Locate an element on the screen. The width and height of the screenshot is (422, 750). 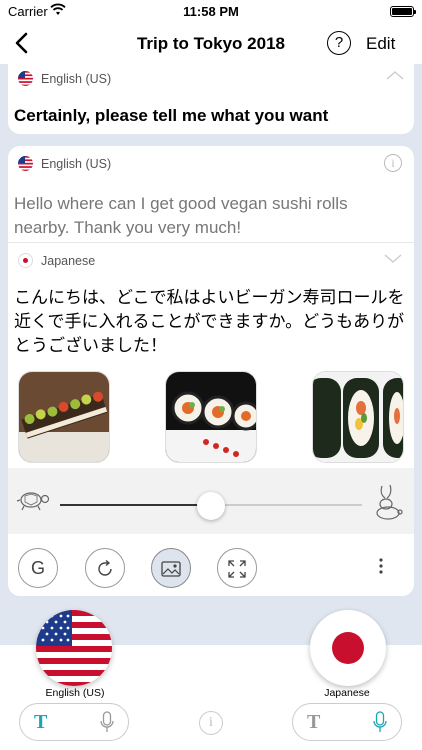
status-bar: Carrier 11:58 PM is located at coordinates (211, 11).